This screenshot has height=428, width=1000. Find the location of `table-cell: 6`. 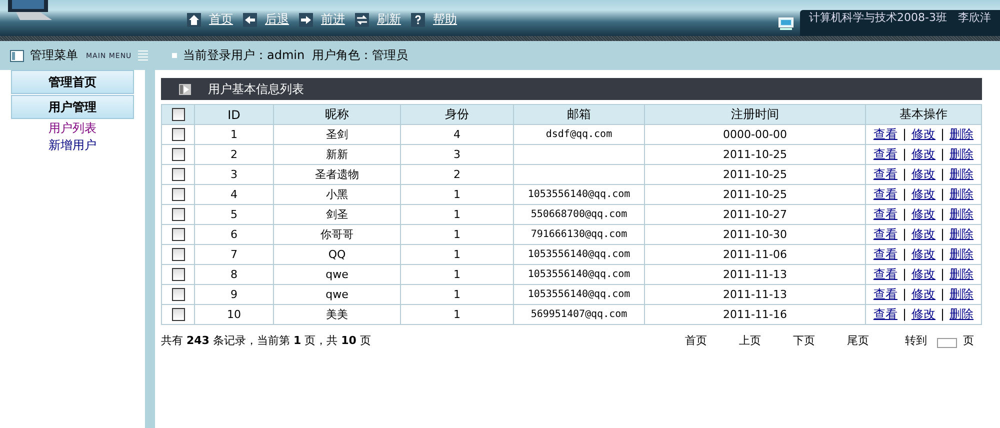

table-cell: 6 is located at coordinates (234, 234).